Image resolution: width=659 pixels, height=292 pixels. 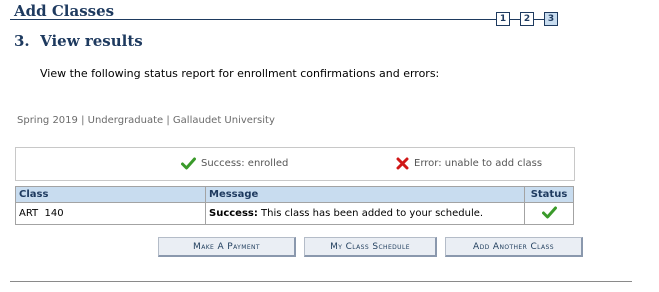 I want to click on add-another-class-button: Add Another Class, so click(x=514, y=247).